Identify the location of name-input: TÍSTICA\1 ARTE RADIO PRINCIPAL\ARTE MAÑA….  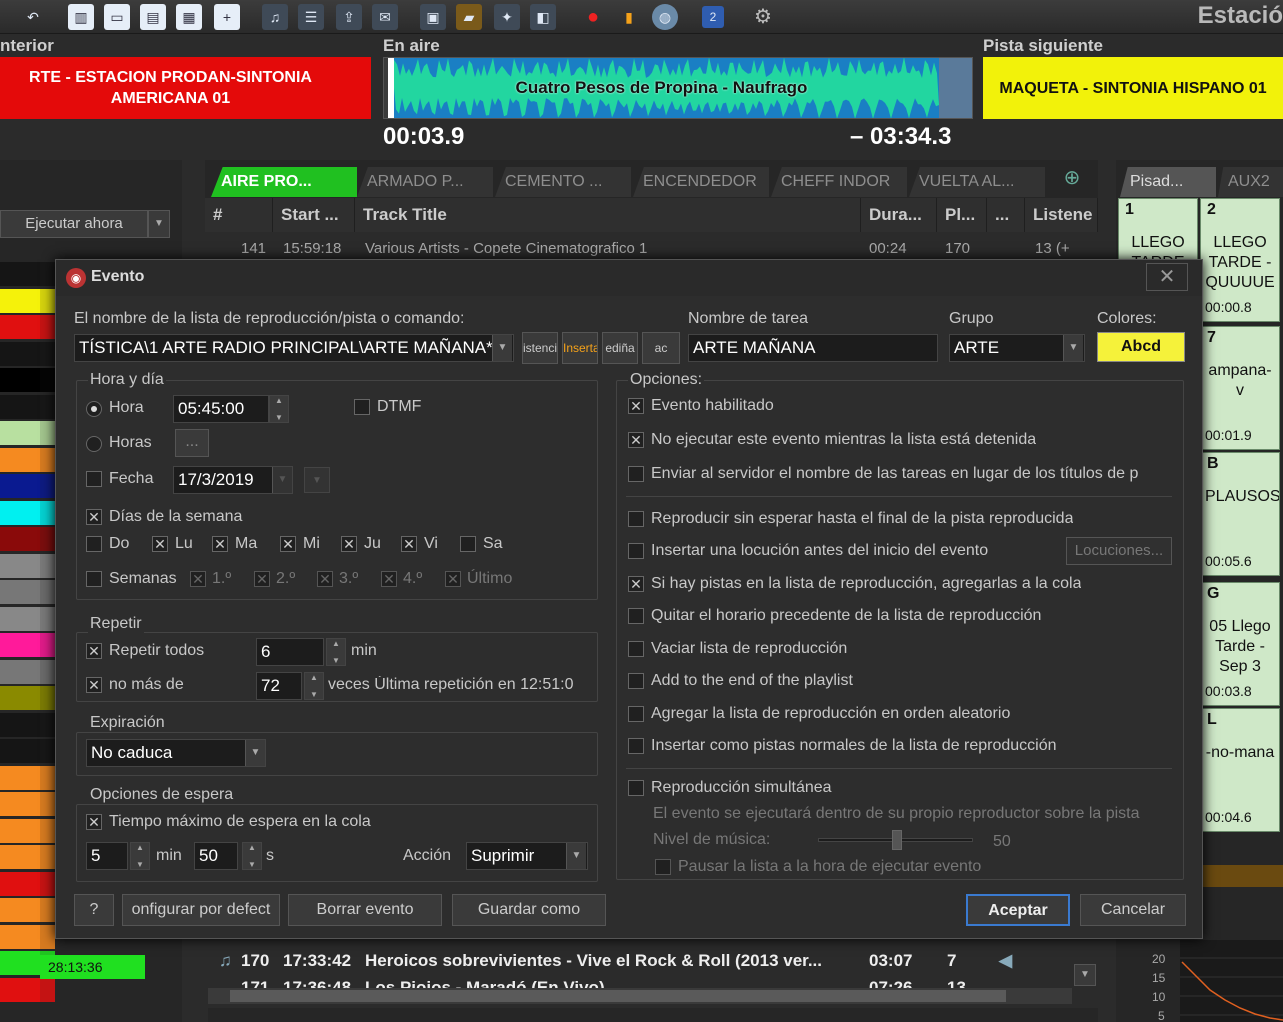
(294, 348).